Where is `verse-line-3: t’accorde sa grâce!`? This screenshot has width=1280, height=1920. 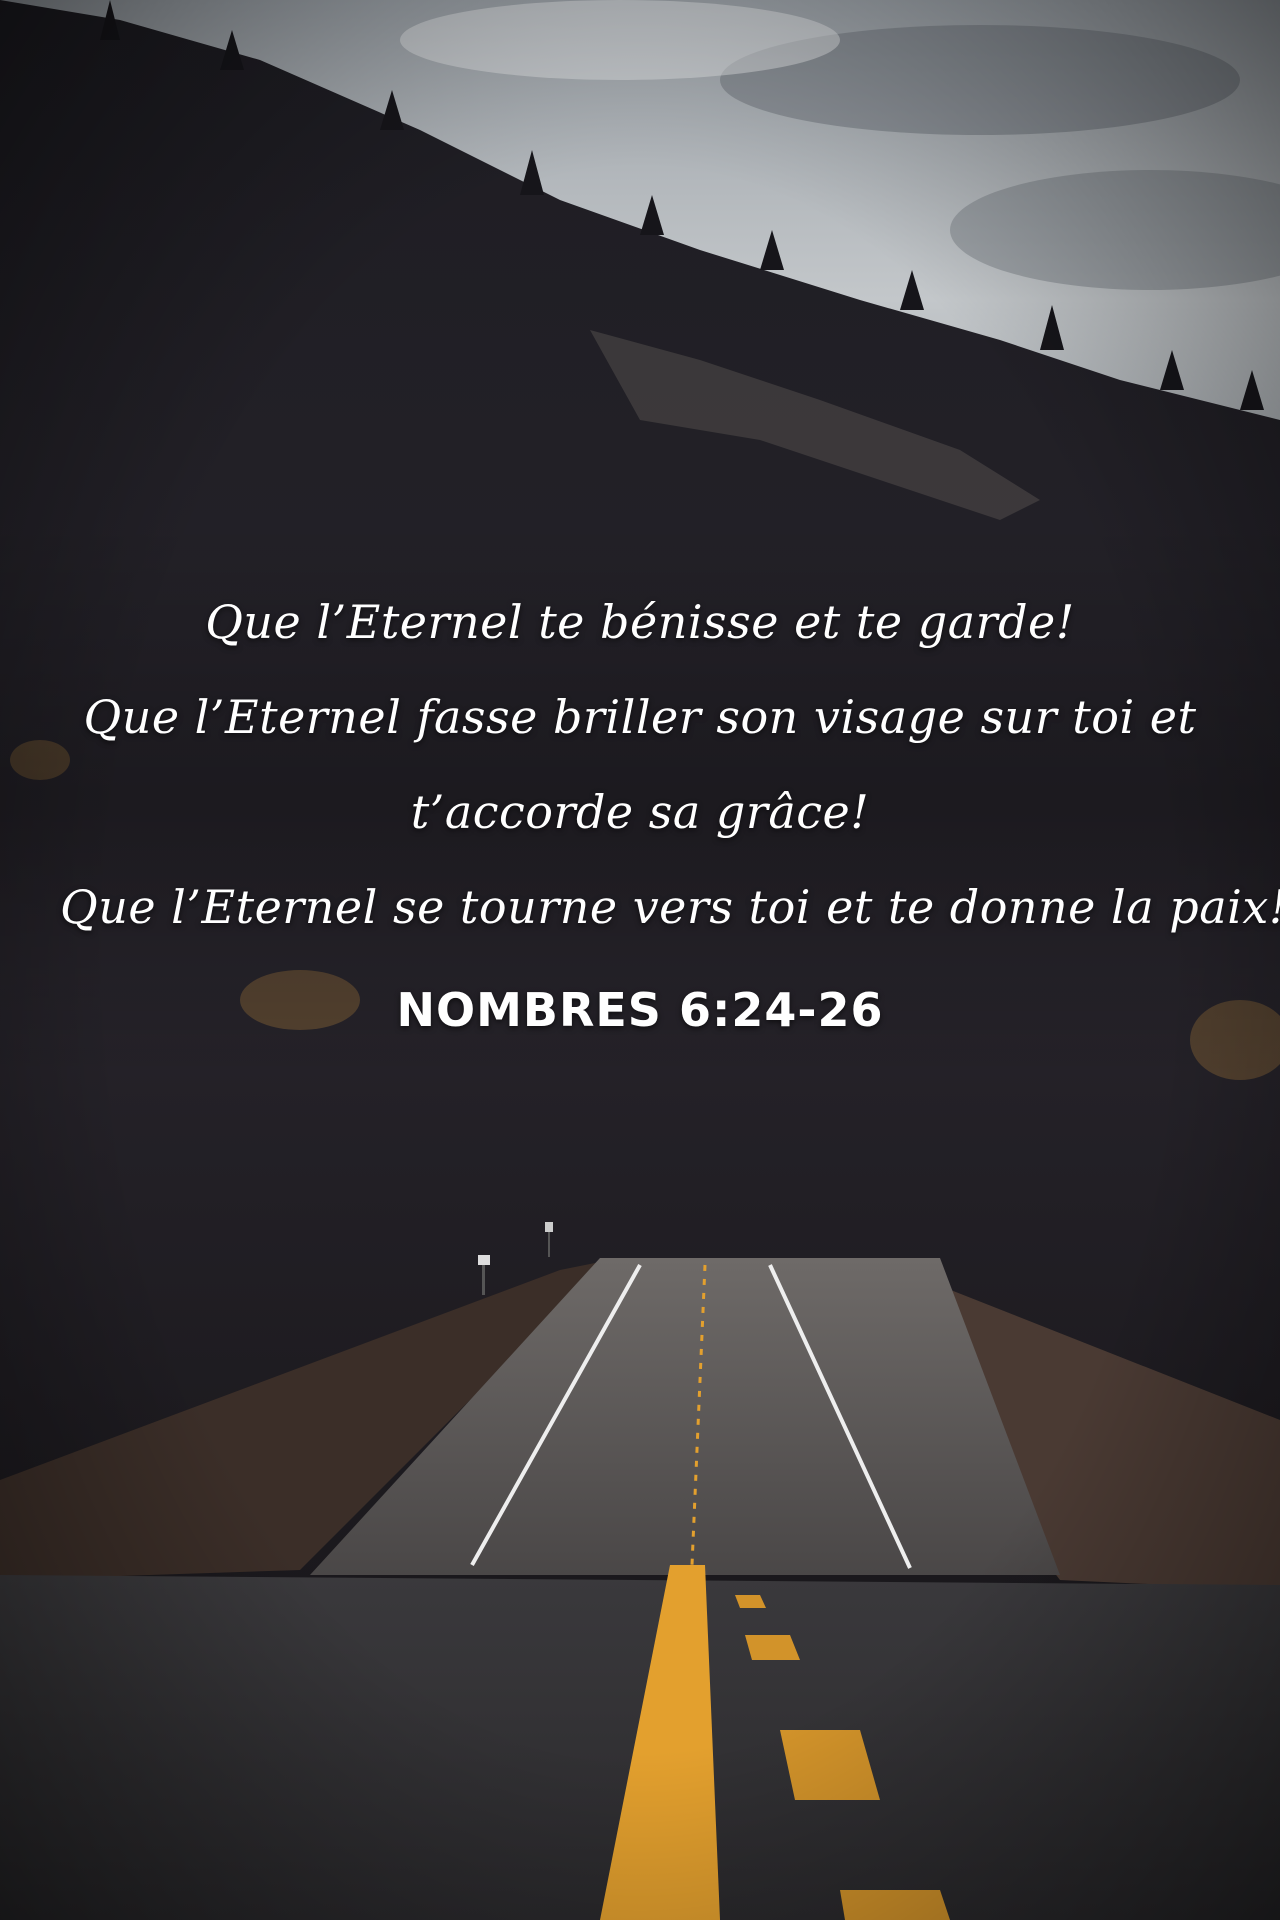
verse-line-3: t’accorde sa grâce! is located at coordinates (640, 812).